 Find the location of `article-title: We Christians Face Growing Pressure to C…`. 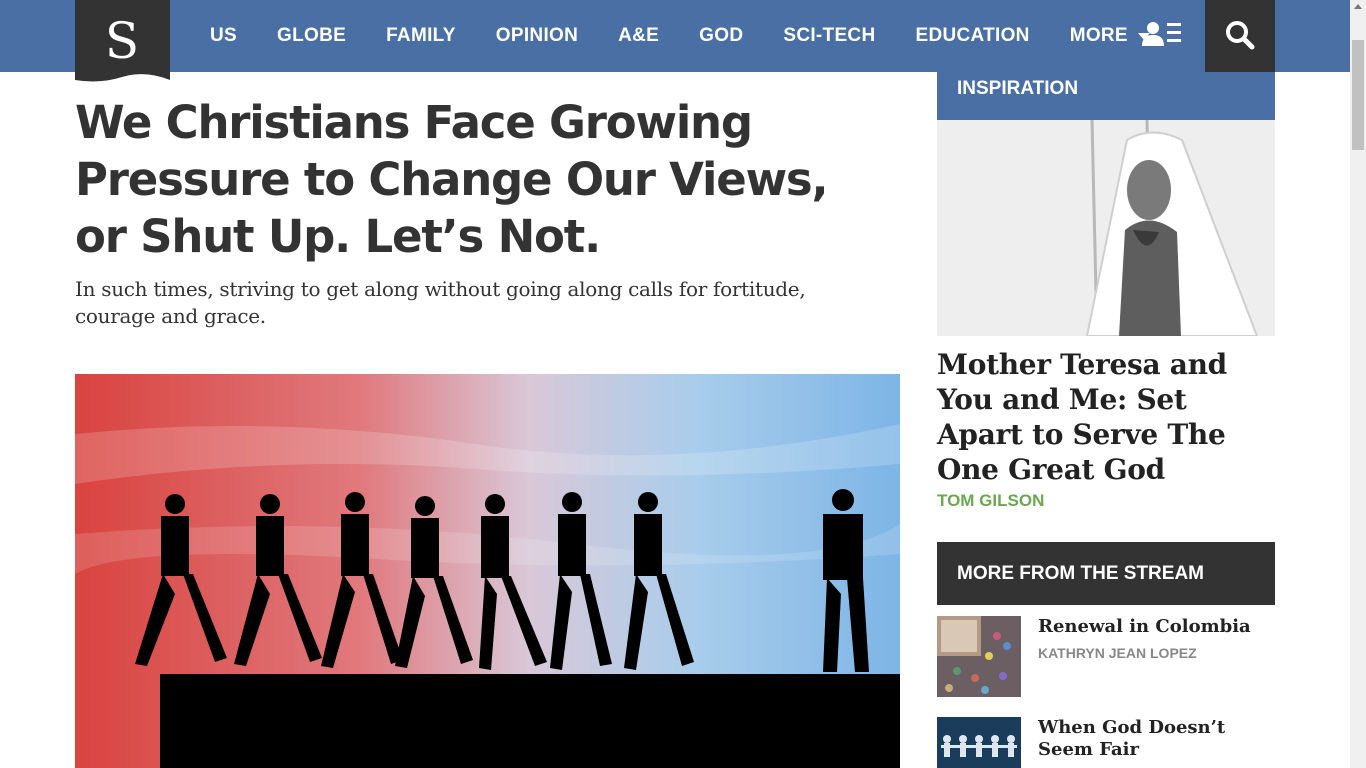

article-title: We Christians Face Growing Pressure to C… is located at coordinates (452, 179).